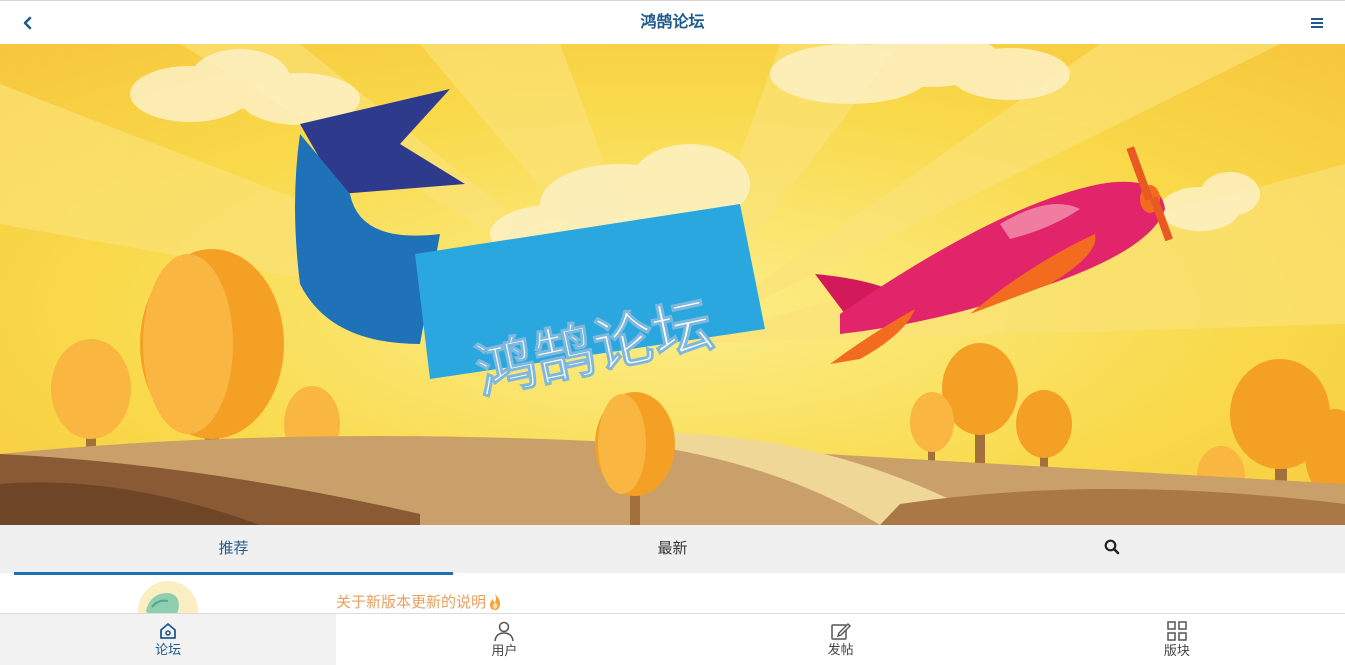 This screenshot has height=665, width=1345. I want to click on nav-label: 版块, so click(1176, 651).